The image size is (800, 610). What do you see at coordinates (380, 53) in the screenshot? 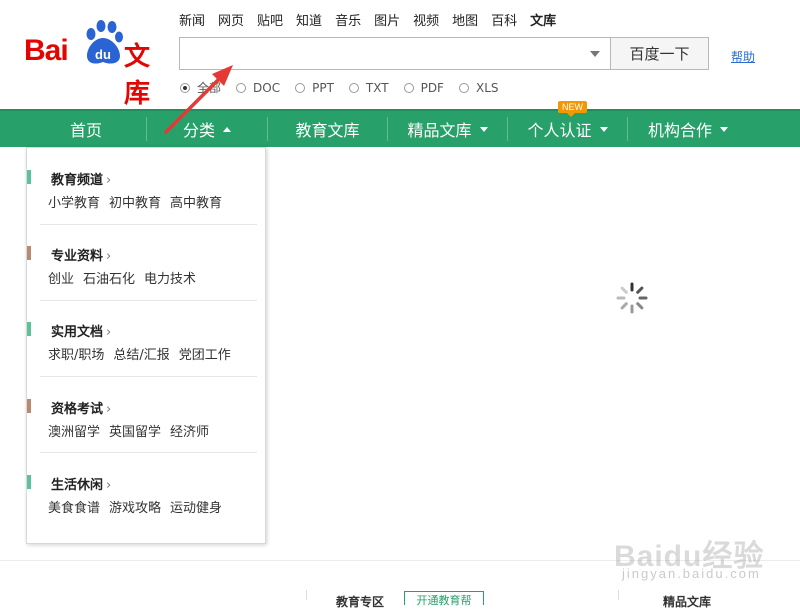
I see `search-input` at bounding box center [380, 53].